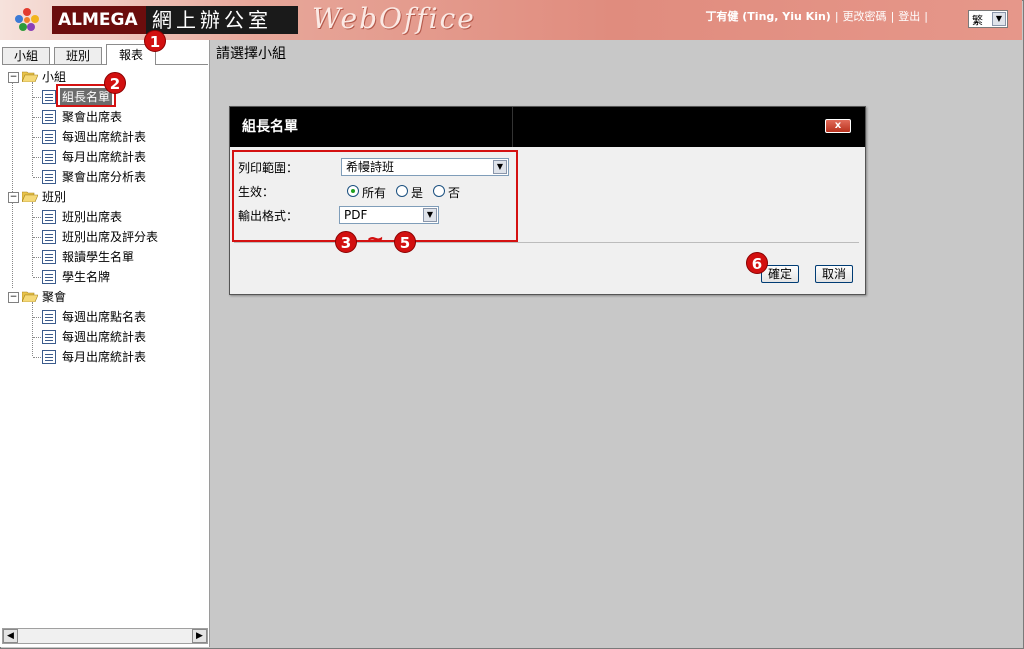 The image size is (1024, 649). Describe the element at coordinates (199, 636) in the screenshot. I see `scroll-right-icon: ▶` at that location.